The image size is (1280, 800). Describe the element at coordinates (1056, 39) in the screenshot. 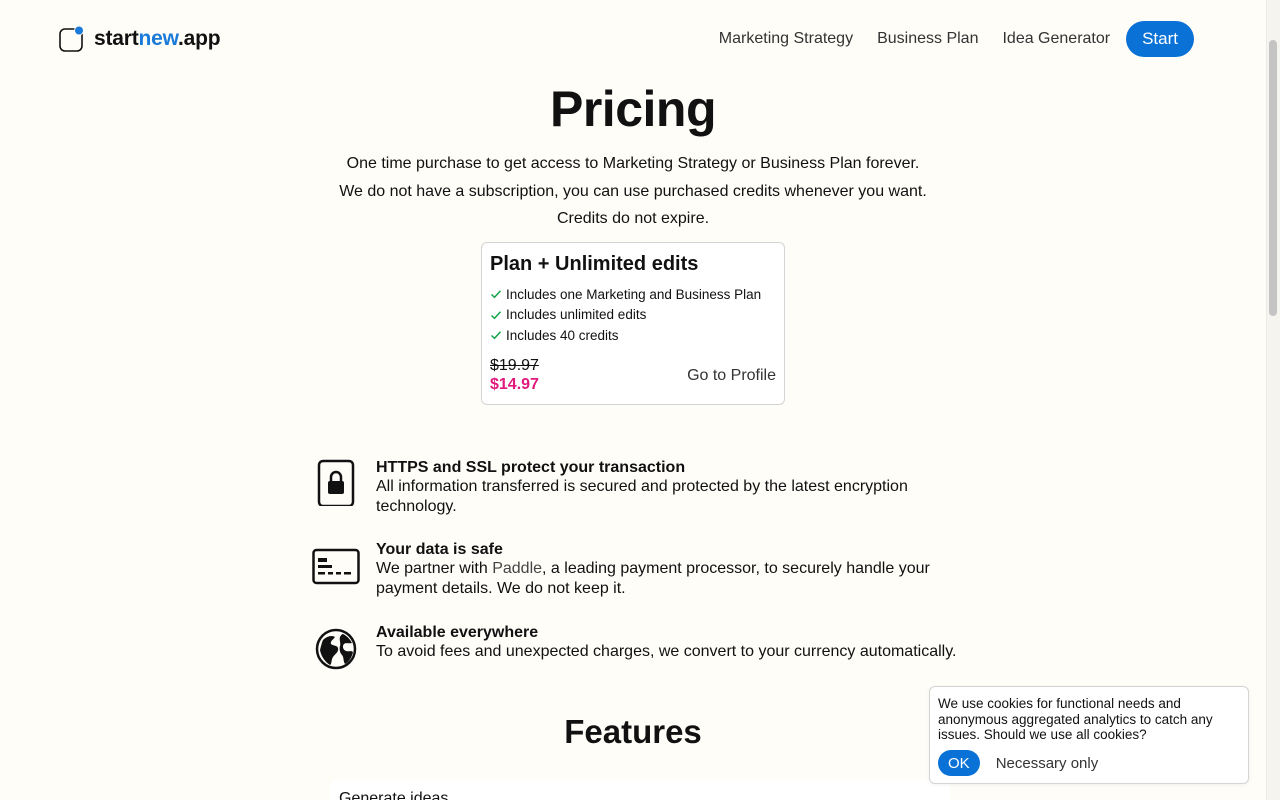

I see `nav-idea-generator: Idea Generator` at that location.